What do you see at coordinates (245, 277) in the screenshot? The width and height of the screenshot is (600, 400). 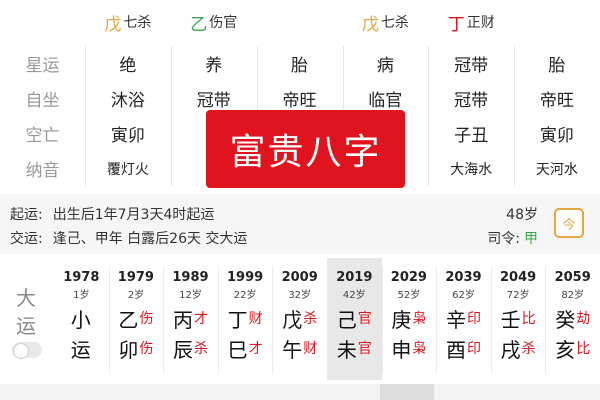 I see `dayun-year: 1999` at bounding box center [245, 277].